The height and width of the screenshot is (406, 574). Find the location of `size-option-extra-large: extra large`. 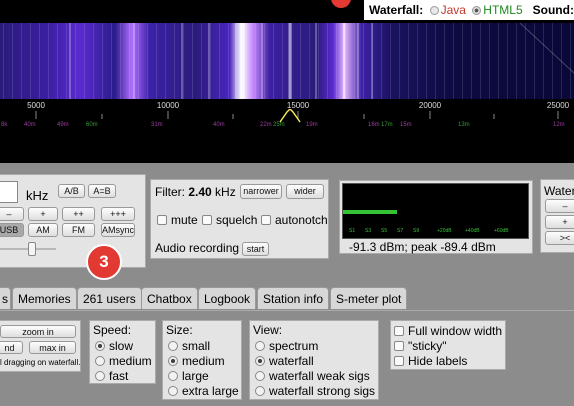

size-option-extra-large: extra large is located at coordinates (203, 391).